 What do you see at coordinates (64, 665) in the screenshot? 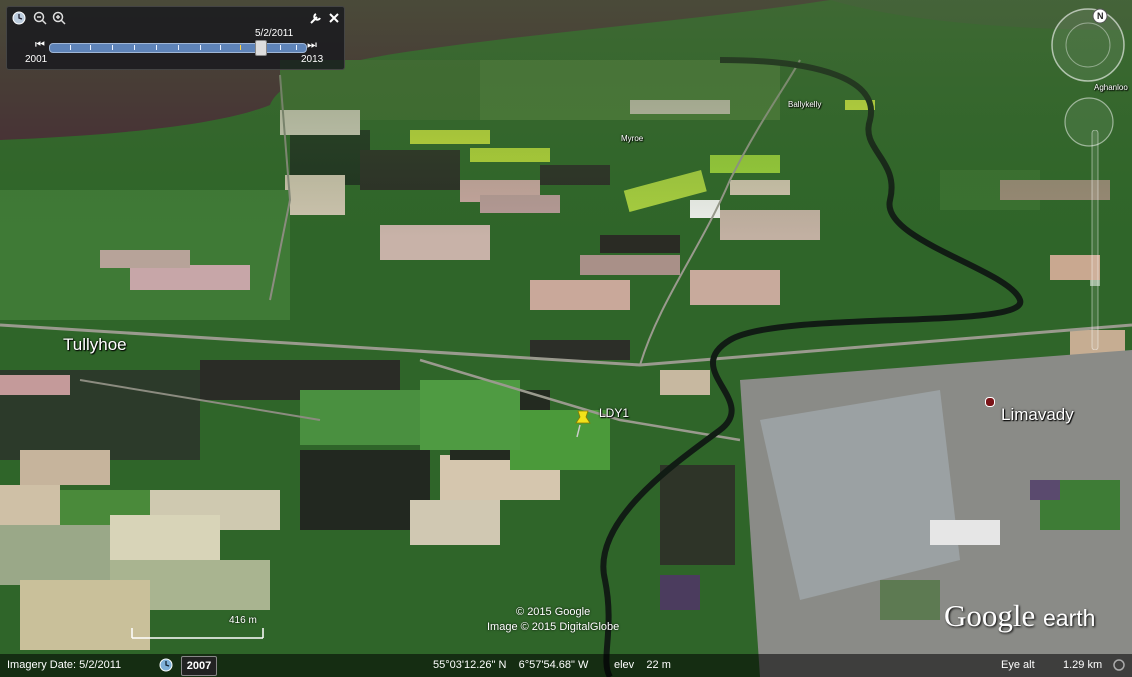
I see `imagery-date: Imagery Date: 5/2/2011` at bounding box center [64, 665].